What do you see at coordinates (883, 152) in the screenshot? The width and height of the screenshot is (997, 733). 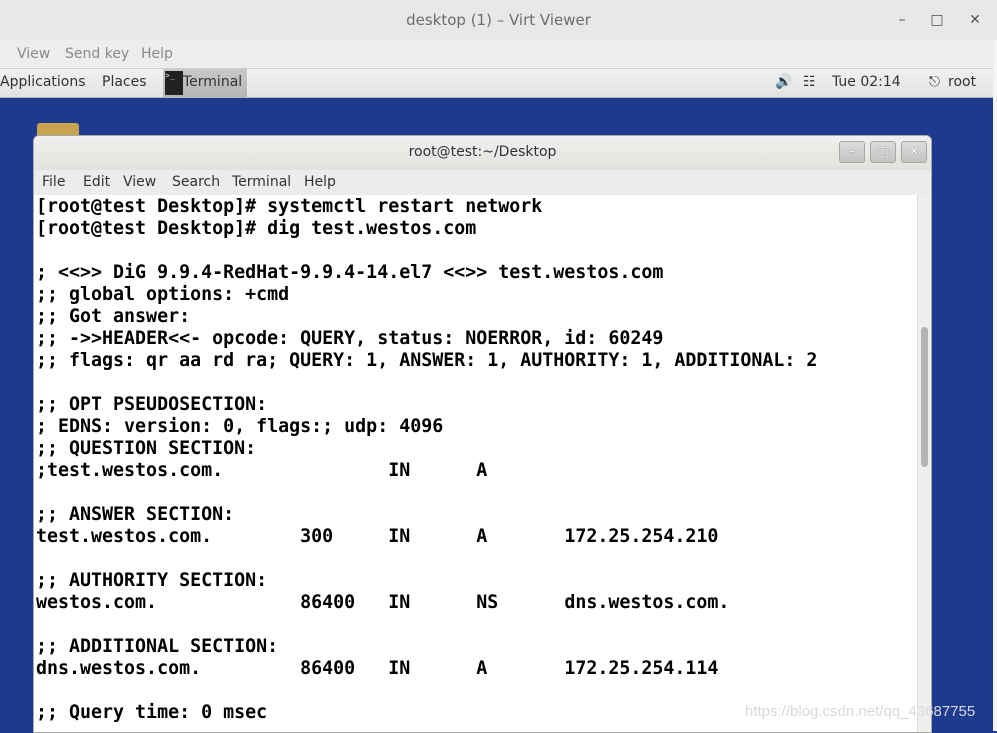 I see `terminal-maximize-button: □` at bounding box center [883, 152].